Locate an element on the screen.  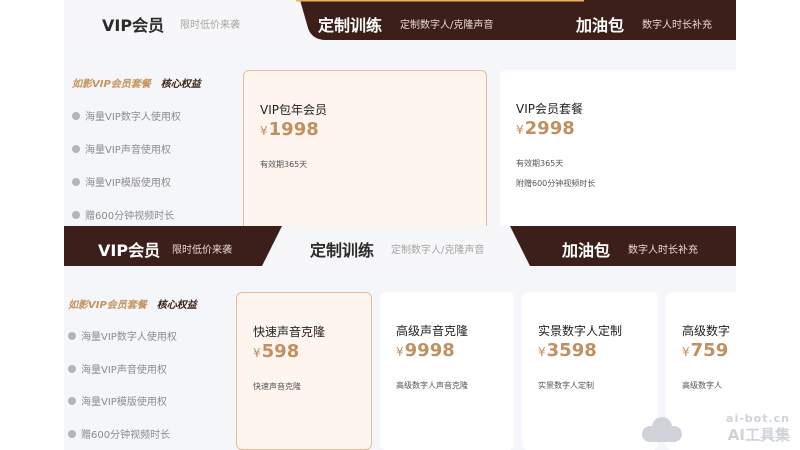
plan-bonus: 附赠600分钟视频时长 is located at coordinates (556, 183).